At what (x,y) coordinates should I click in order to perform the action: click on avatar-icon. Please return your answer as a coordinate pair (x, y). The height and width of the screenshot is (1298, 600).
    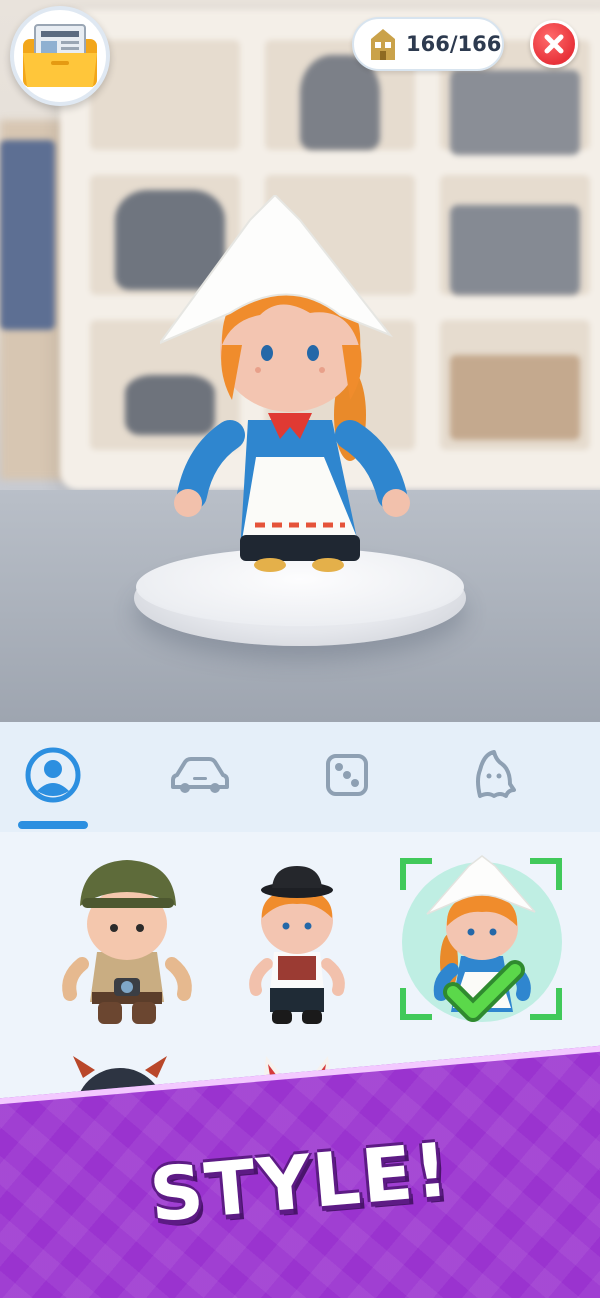
    Looking at the image, I should click on (53, 775).